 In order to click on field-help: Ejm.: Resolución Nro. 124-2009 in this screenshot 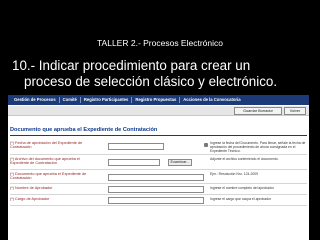, I will do `click(234, 174)`.